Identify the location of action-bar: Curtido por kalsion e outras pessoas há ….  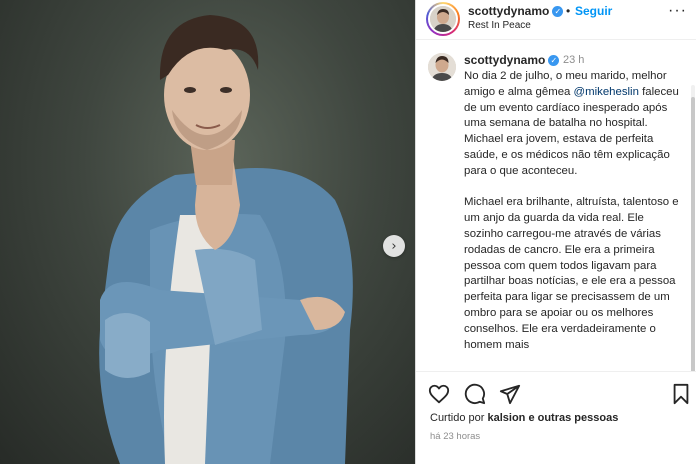
(556, 417).